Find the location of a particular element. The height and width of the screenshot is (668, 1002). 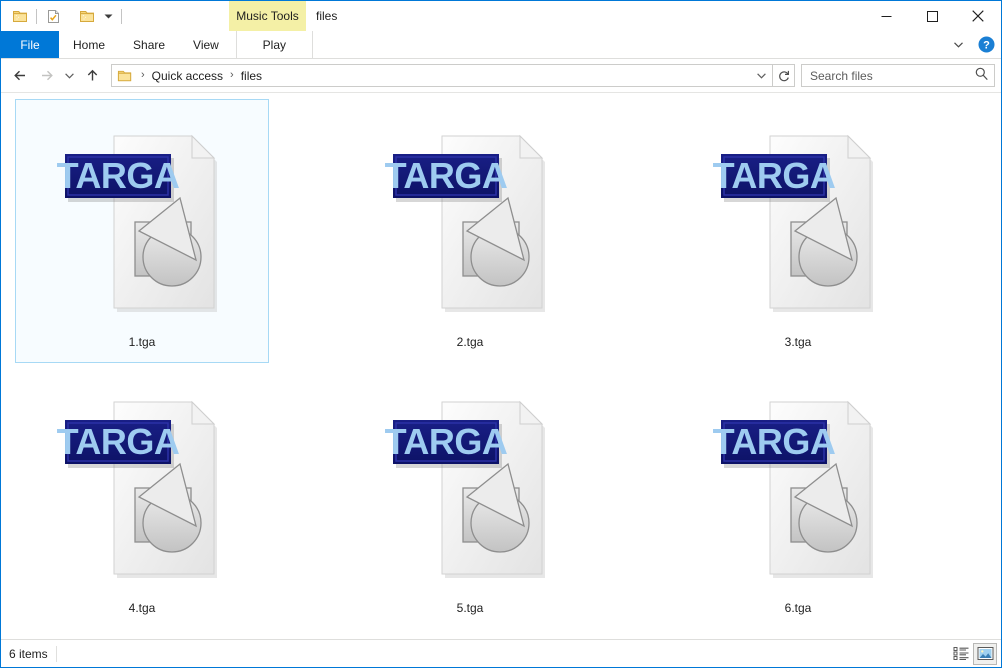

address-bar: › Quick access › files Search files is located at coordinates (501, 75).